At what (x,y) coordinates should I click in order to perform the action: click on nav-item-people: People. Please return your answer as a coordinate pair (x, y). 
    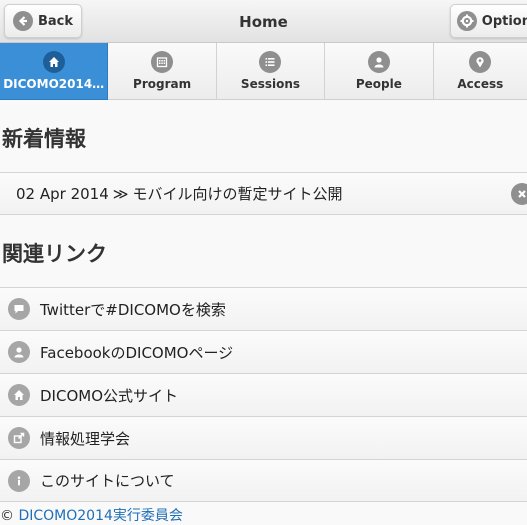
    Looking at the image, I should click on (379, 71).